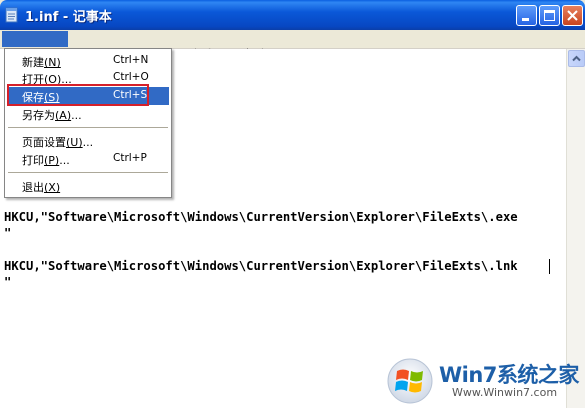  What do you see at coordinates (88, 159) in the screenshot?
I see `menu-item-print: 打印(P)... Ctrl+P` at bounding box center [88, 159].